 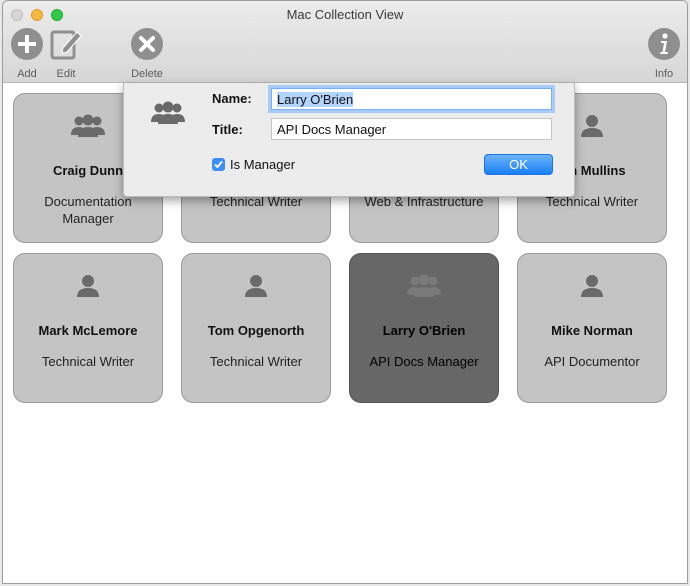 What do you see at coordinates (518, 164) in the screenshot?
I see `ok-button: OK` at bounding box center [518, 164].